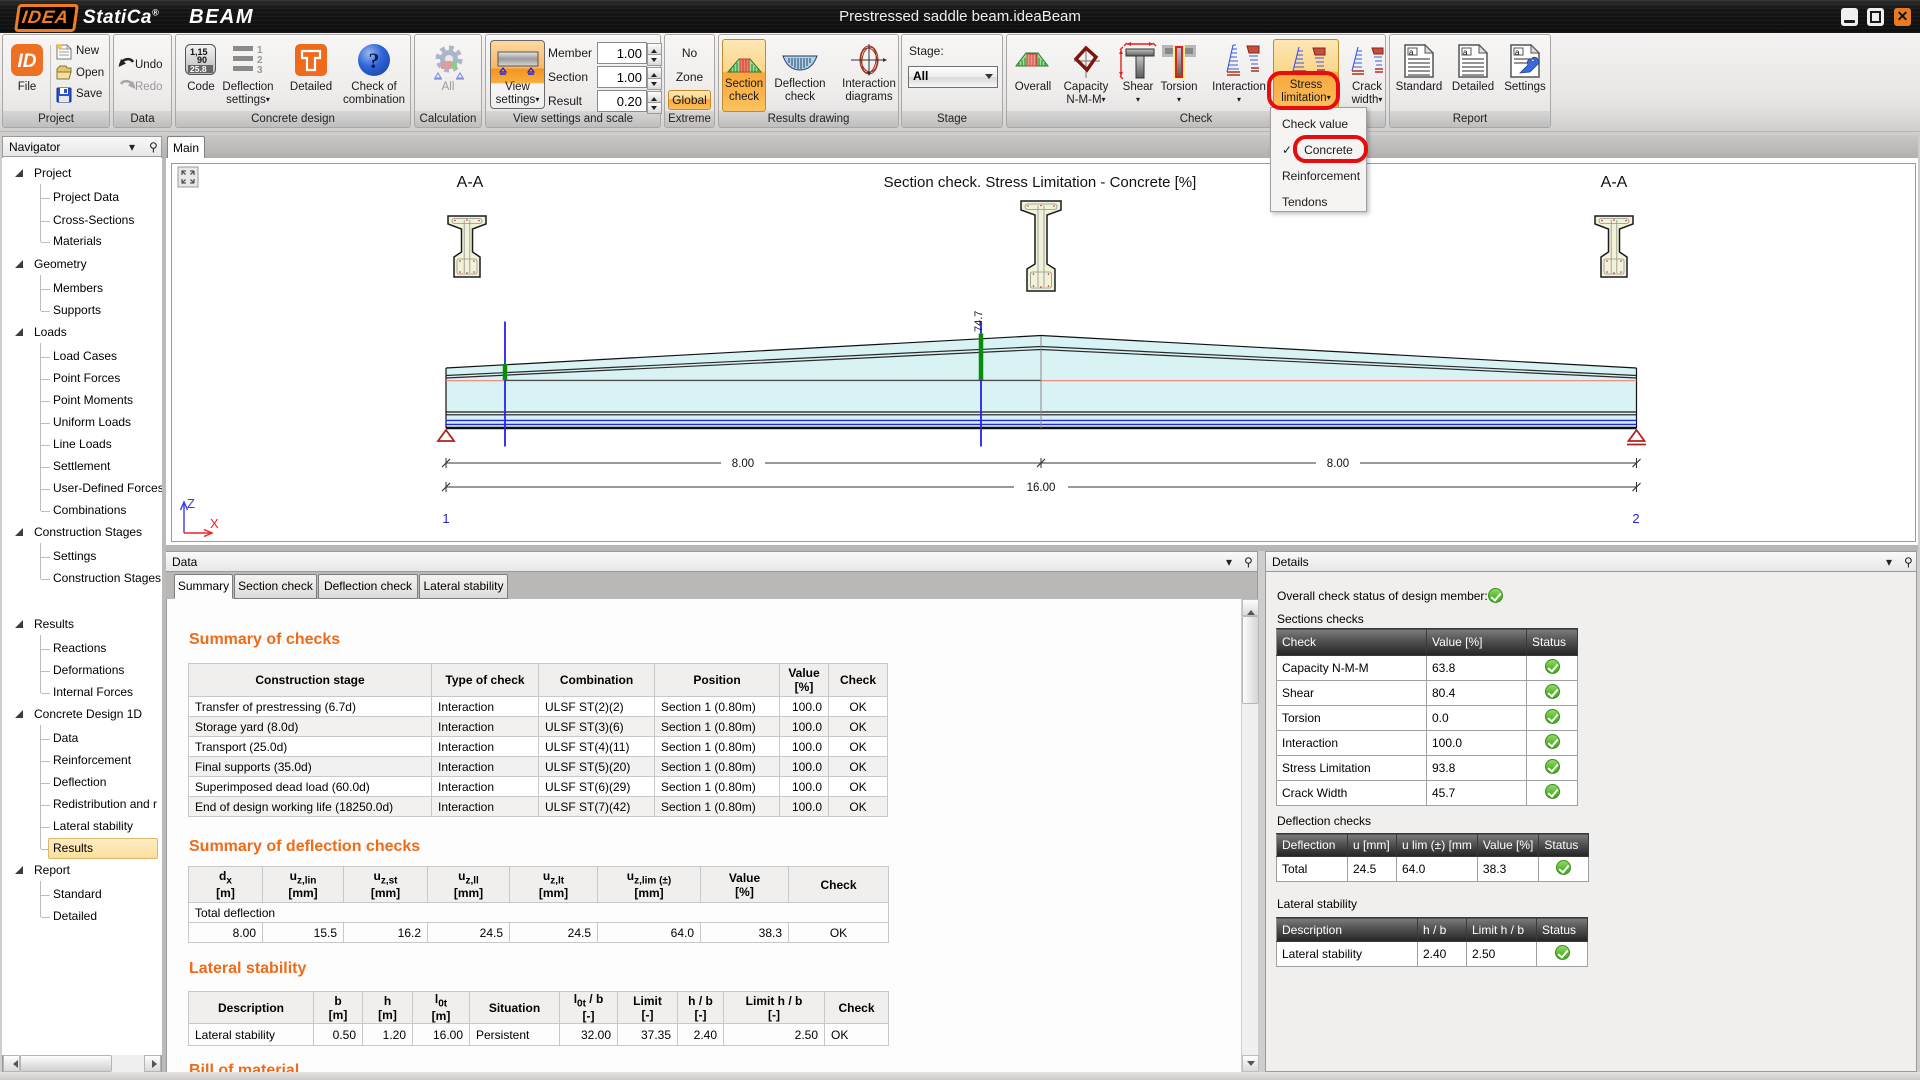 The image size is (1920, 1080). I want to click on svg-text: 2, so click(1635, 518).